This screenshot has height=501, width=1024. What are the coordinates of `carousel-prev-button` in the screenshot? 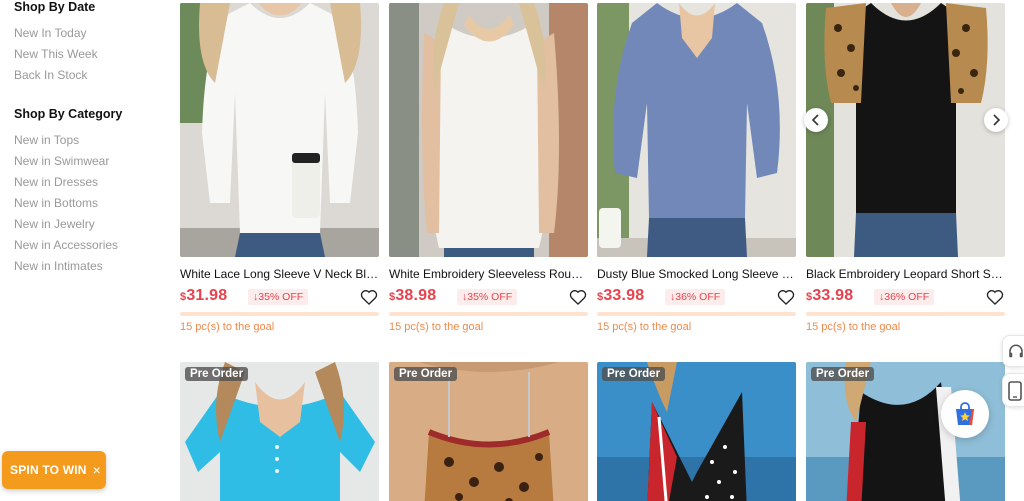 It's located at (816, 120).